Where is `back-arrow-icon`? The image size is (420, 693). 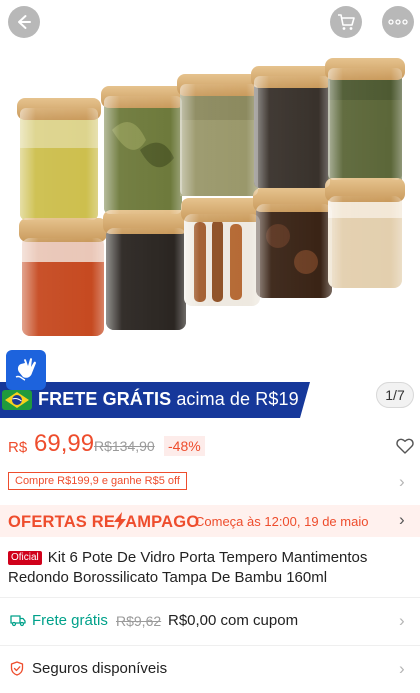 back-arrow-icon is located at coordinates (24, 22).